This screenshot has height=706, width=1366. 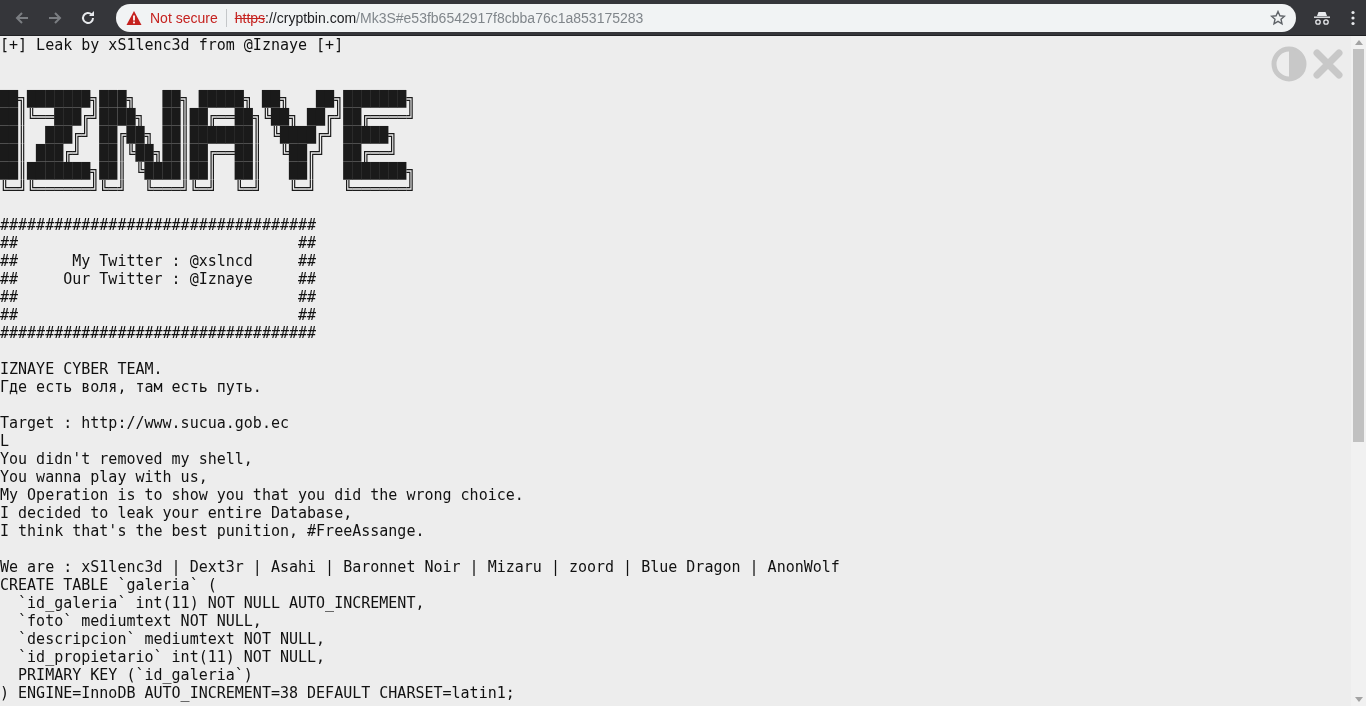 What do you see at coordinates (208, 117) in the screenshot?
I see `ascii-art-line: ██║╚══███╔╝████╗ ██║██╔══██╗╚██╗ ██╔╝██╔════╝` at bounding box center [208, 117].